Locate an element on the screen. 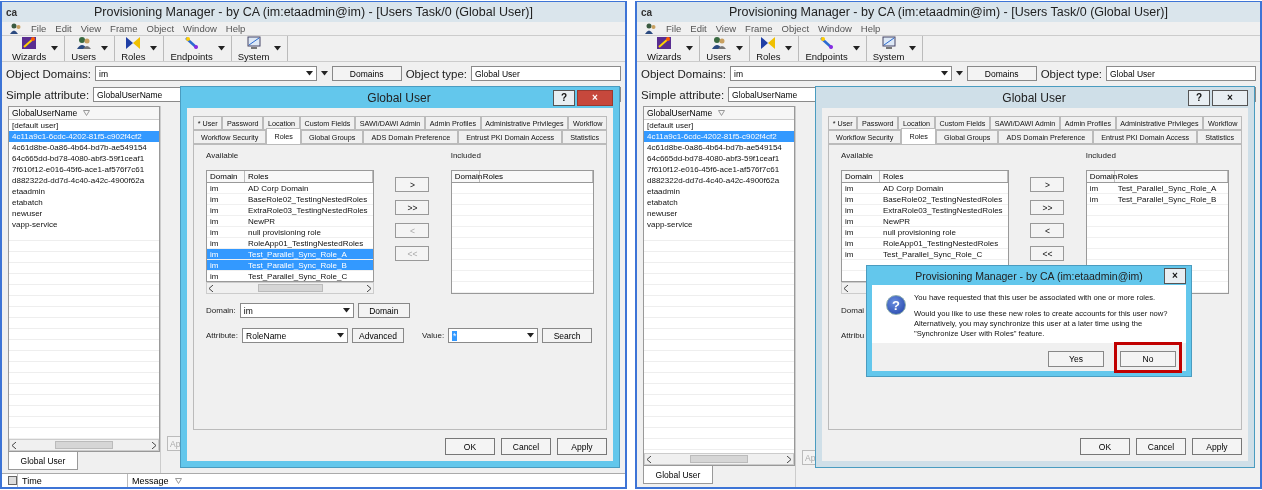 The image size is (1262, 490). column-header: Time is located at coordinates (72, 480).